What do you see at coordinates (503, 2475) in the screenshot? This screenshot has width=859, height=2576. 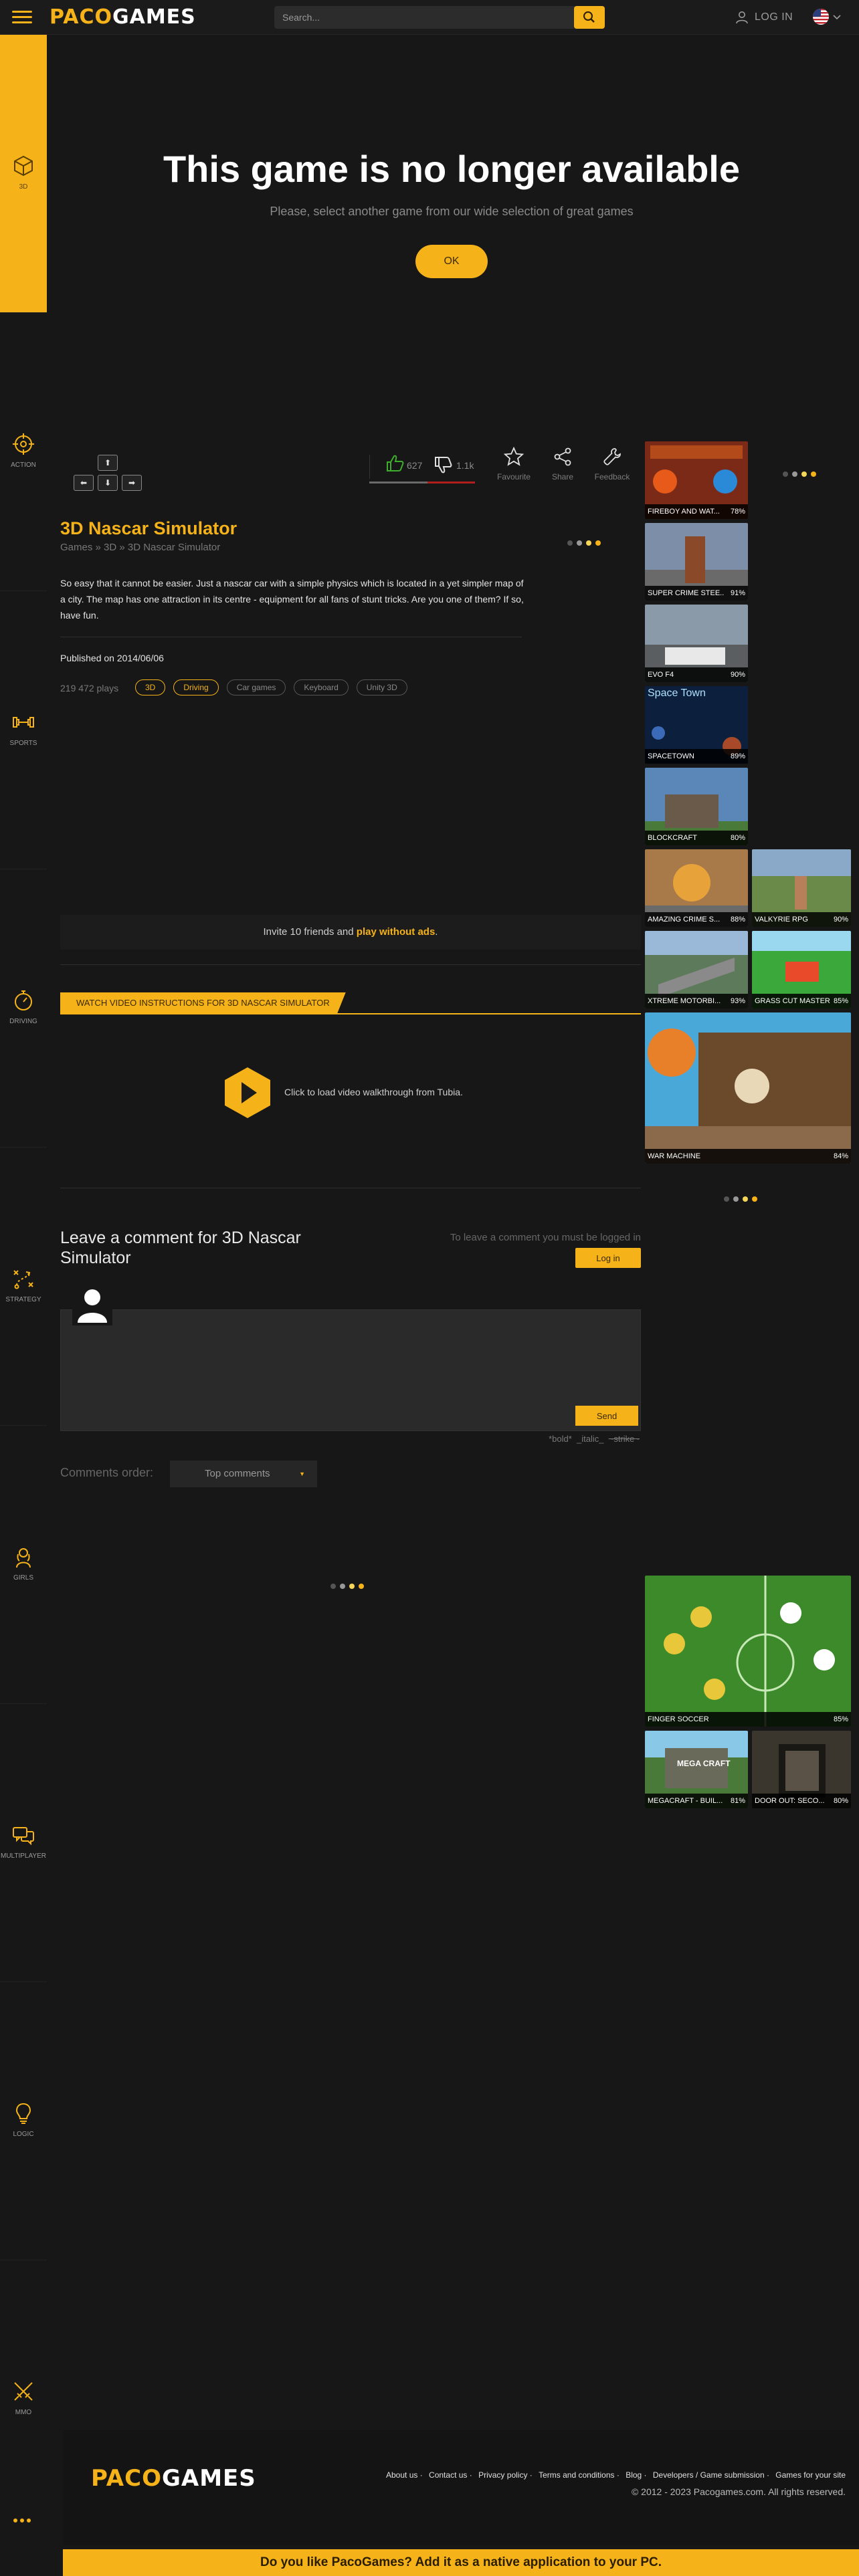 I see `footer-link-privacy: Privacy policy` at bounding box center [503, 2475].